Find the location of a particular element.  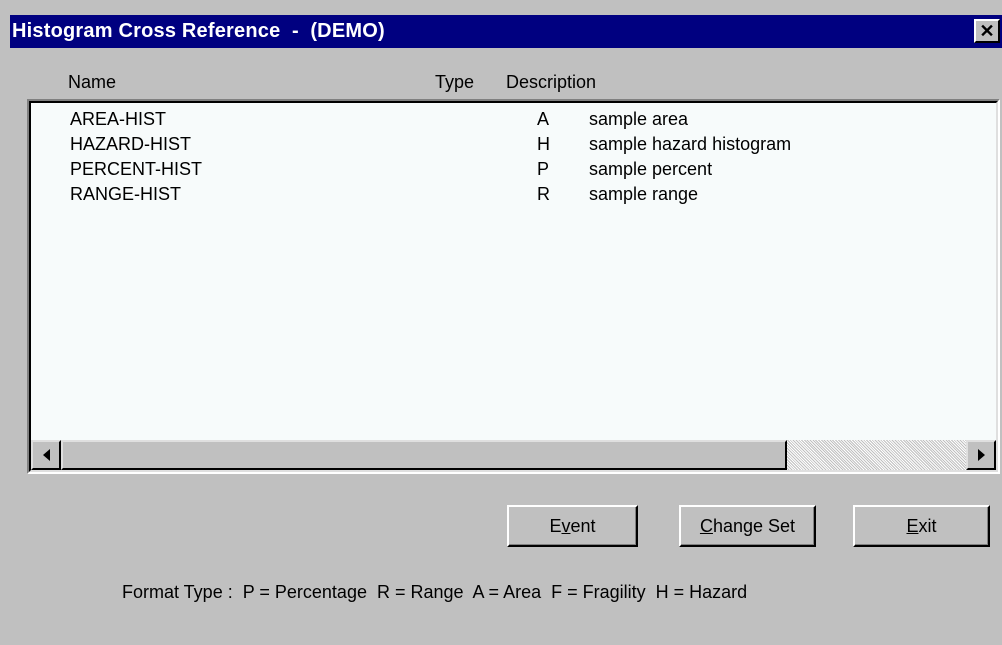

item-type: H is located at coordinates (543, 144).